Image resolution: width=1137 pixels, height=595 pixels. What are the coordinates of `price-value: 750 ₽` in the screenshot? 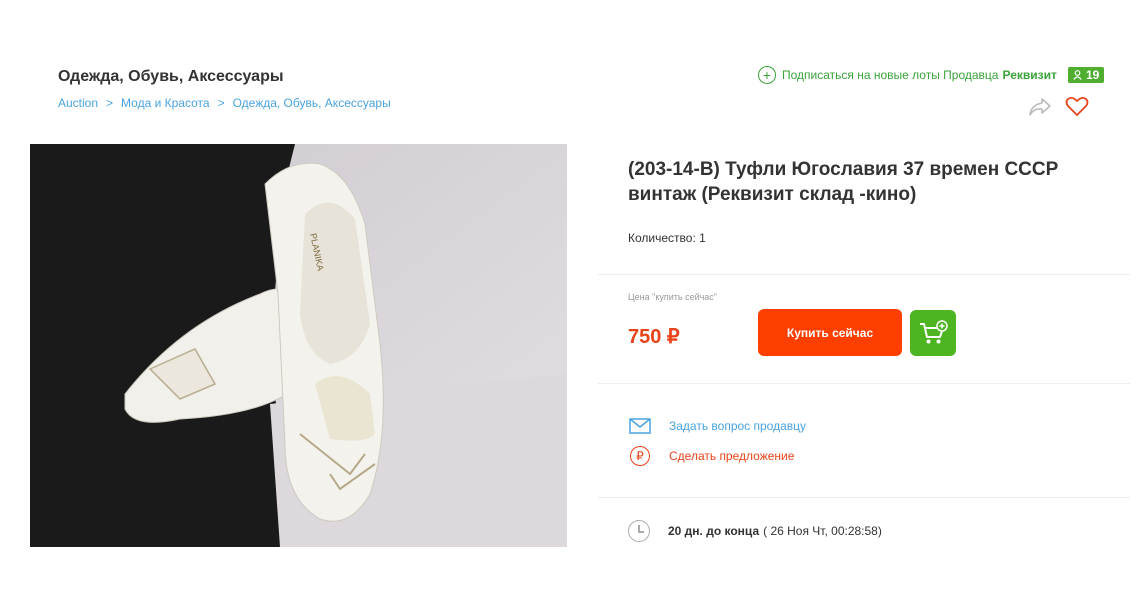 It's located at (654, 337).